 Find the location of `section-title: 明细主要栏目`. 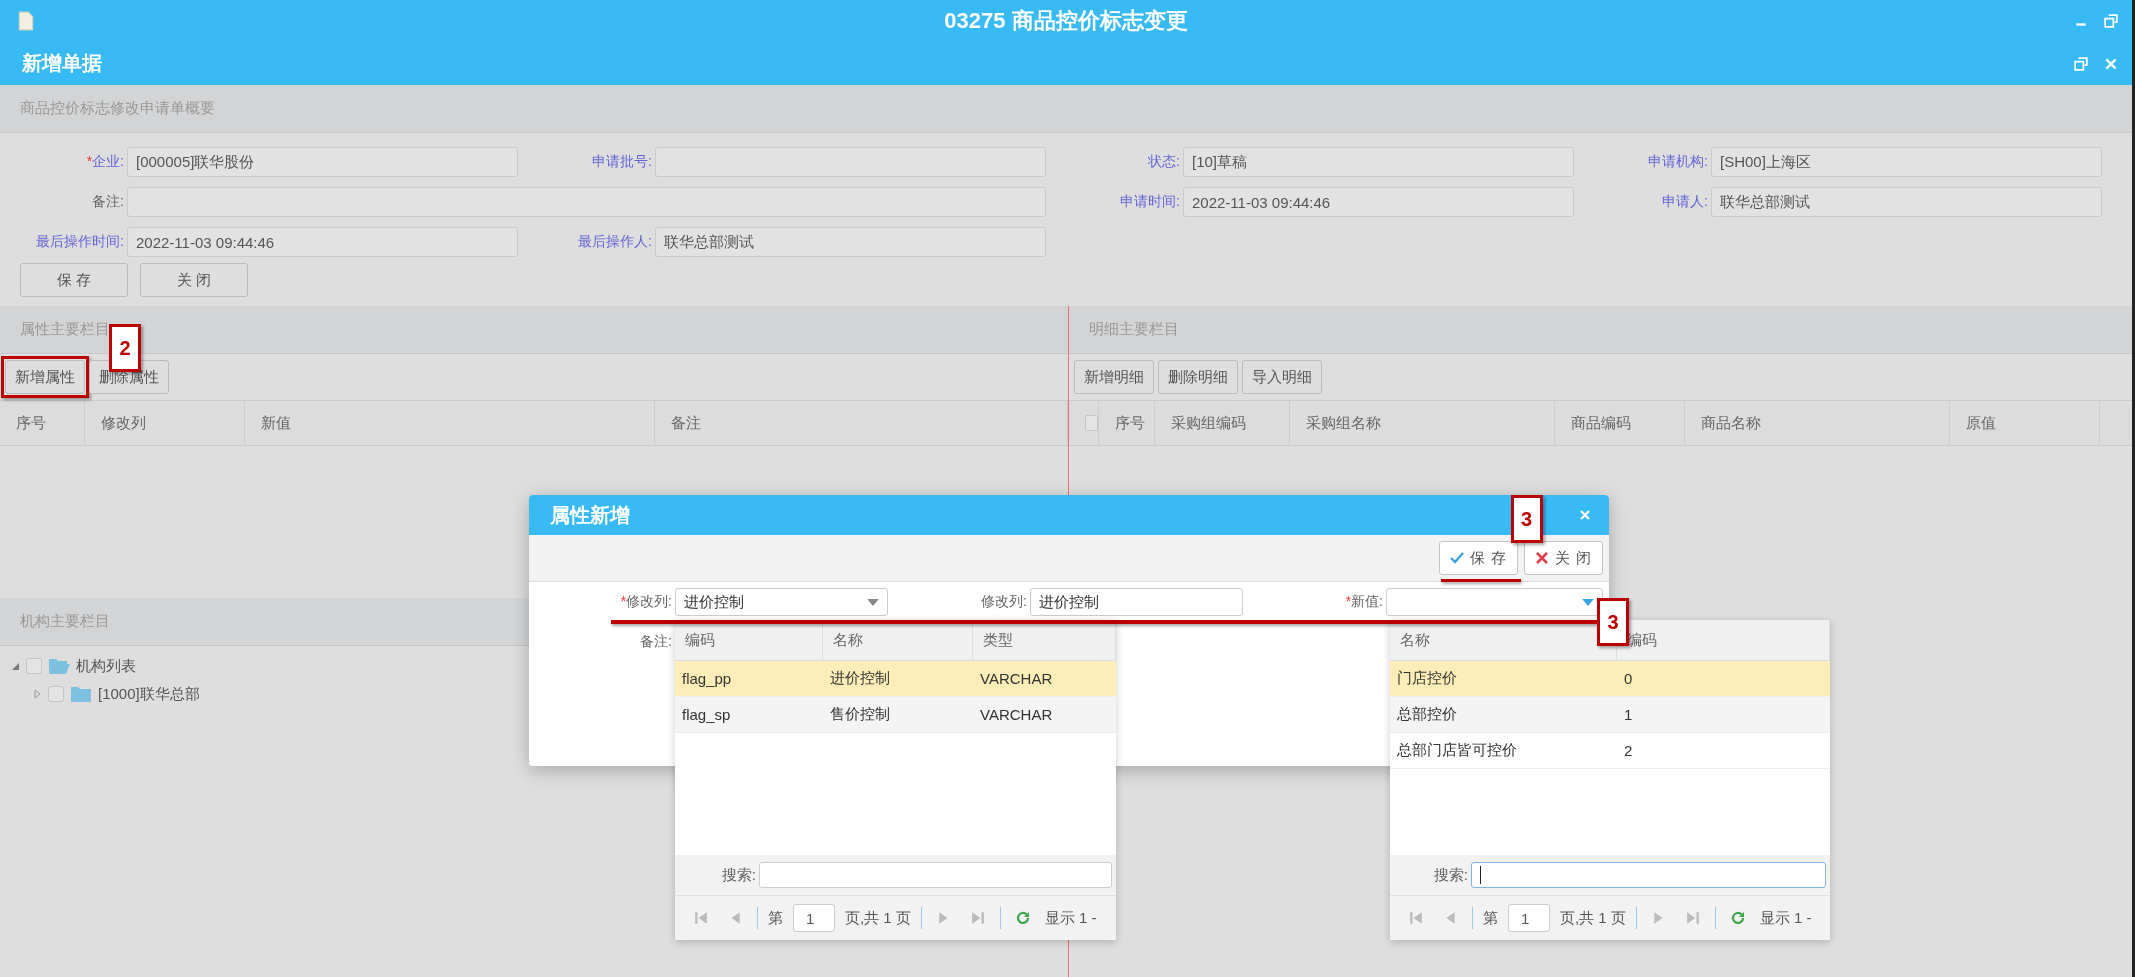

section-title: 明细主要栏目 is located at coordinates (1134, 329).